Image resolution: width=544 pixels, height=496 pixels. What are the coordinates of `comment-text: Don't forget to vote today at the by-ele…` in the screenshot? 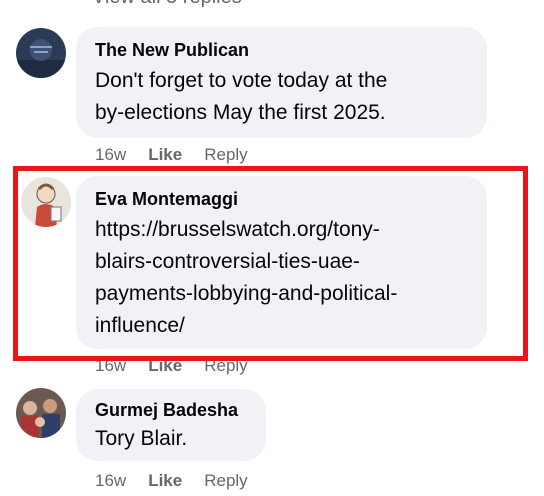 It's located at (241, 96).